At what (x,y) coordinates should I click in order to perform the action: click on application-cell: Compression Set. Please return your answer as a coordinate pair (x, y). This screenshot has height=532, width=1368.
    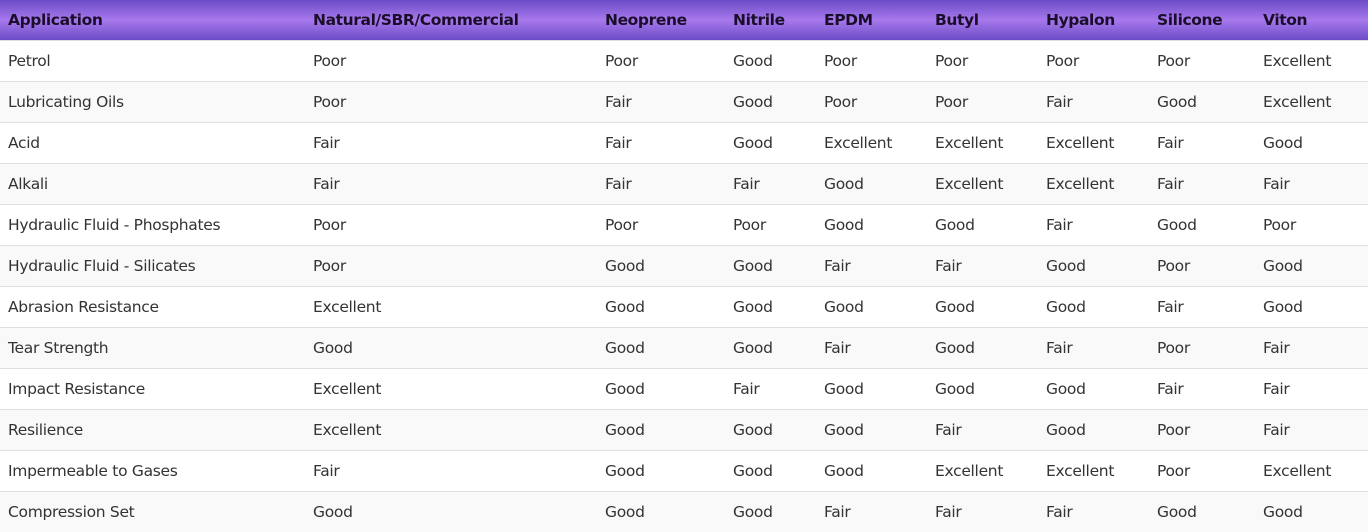
    Looking at the image, I should click on (71, 511).